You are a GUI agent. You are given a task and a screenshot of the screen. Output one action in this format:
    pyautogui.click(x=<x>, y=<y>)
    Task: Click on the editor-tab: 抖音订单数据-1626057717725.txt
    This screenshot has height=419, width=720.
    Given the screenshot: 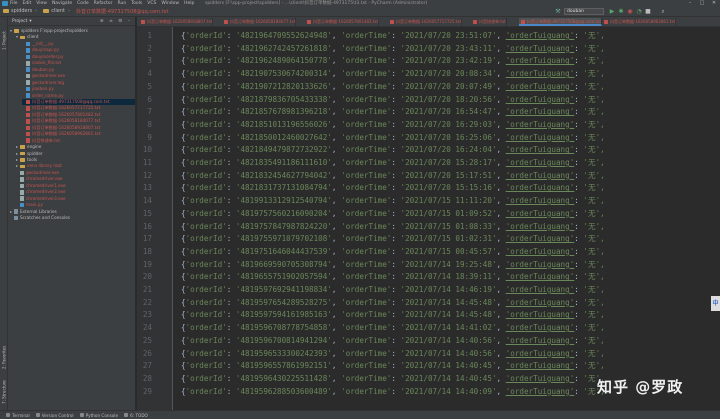 What is the action you would take?
    pyautogui.click(x=425, y=22)
    